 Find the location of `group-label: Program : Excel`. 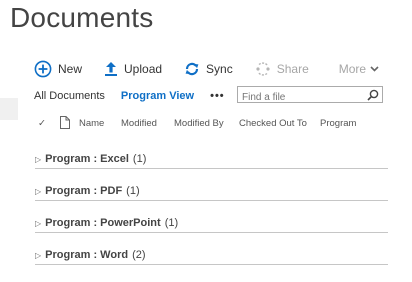

group-label: Program : Excel is located at coordinates (87, 159).